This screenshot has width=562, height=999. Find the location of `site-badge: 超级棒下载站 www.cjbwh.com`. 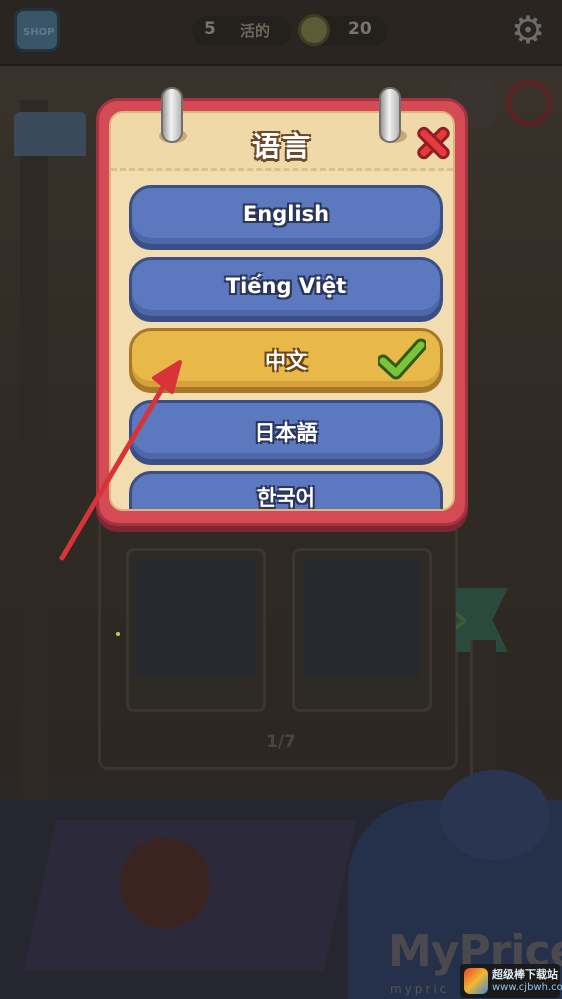

site-badge: 超级棒下载站 www.cjbwh.com is located at coordinates (511, 981).